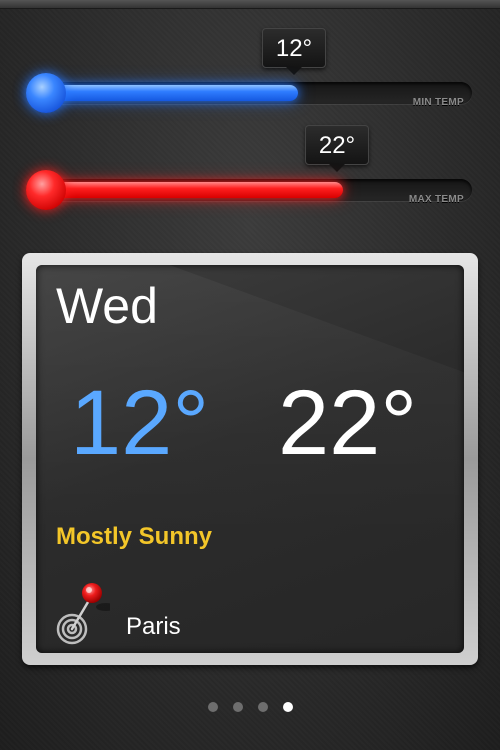  What do you see at coordinates (107, 306) in the screenshot?
I see `day-label: Wed` at bounding box center [107, 306].